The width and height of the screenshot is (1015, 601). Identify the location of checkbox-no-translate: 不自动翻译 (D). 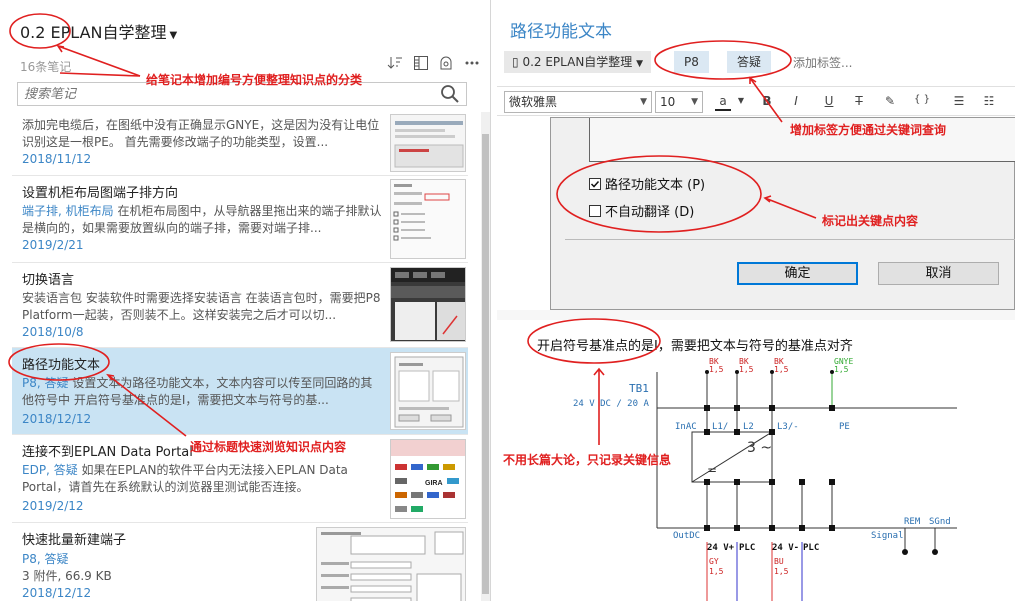
(641, 210).